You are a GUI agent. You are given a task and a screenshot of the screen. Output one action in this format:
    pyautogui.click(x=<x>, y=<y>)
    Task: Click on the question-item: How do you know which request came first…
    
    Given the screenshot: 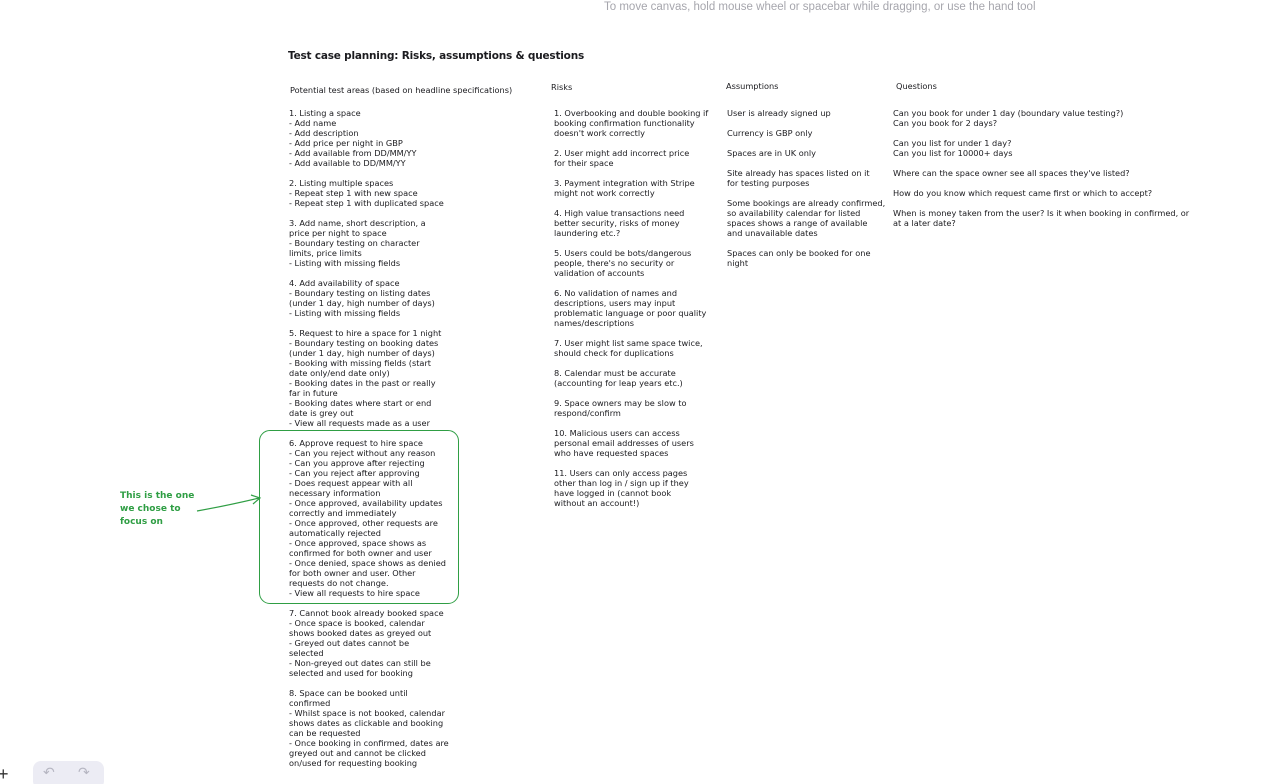 What is the action you would take?
    pyautogui.click(x=1023, y=193)
    